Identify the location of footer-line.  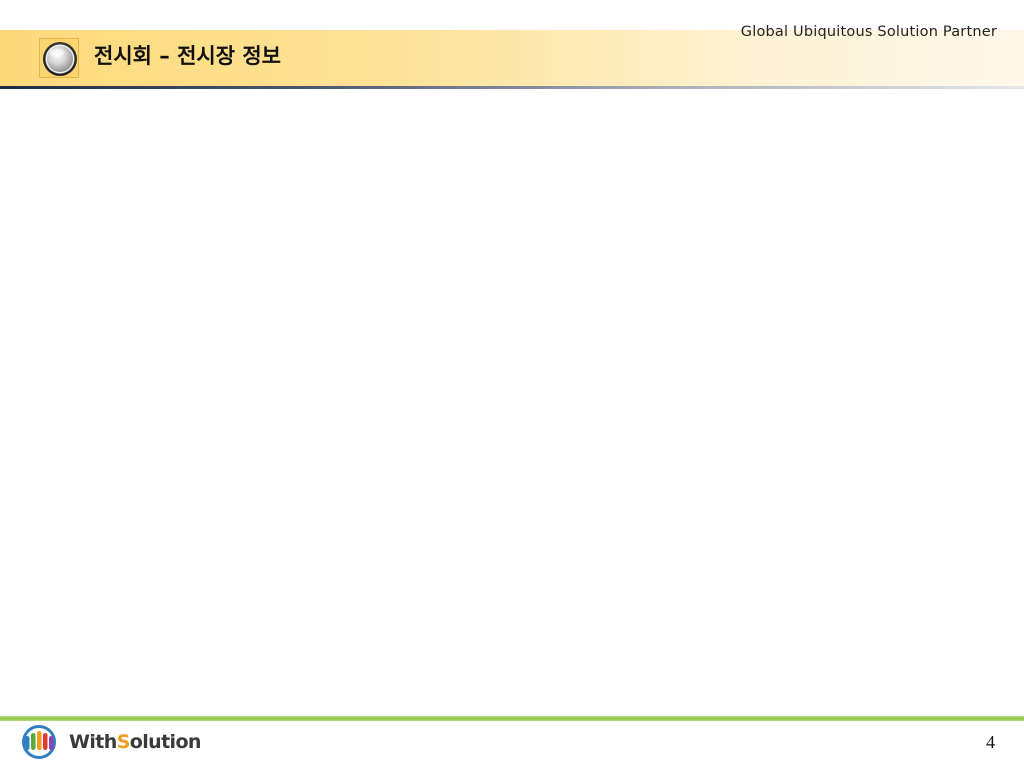
(512, 718).